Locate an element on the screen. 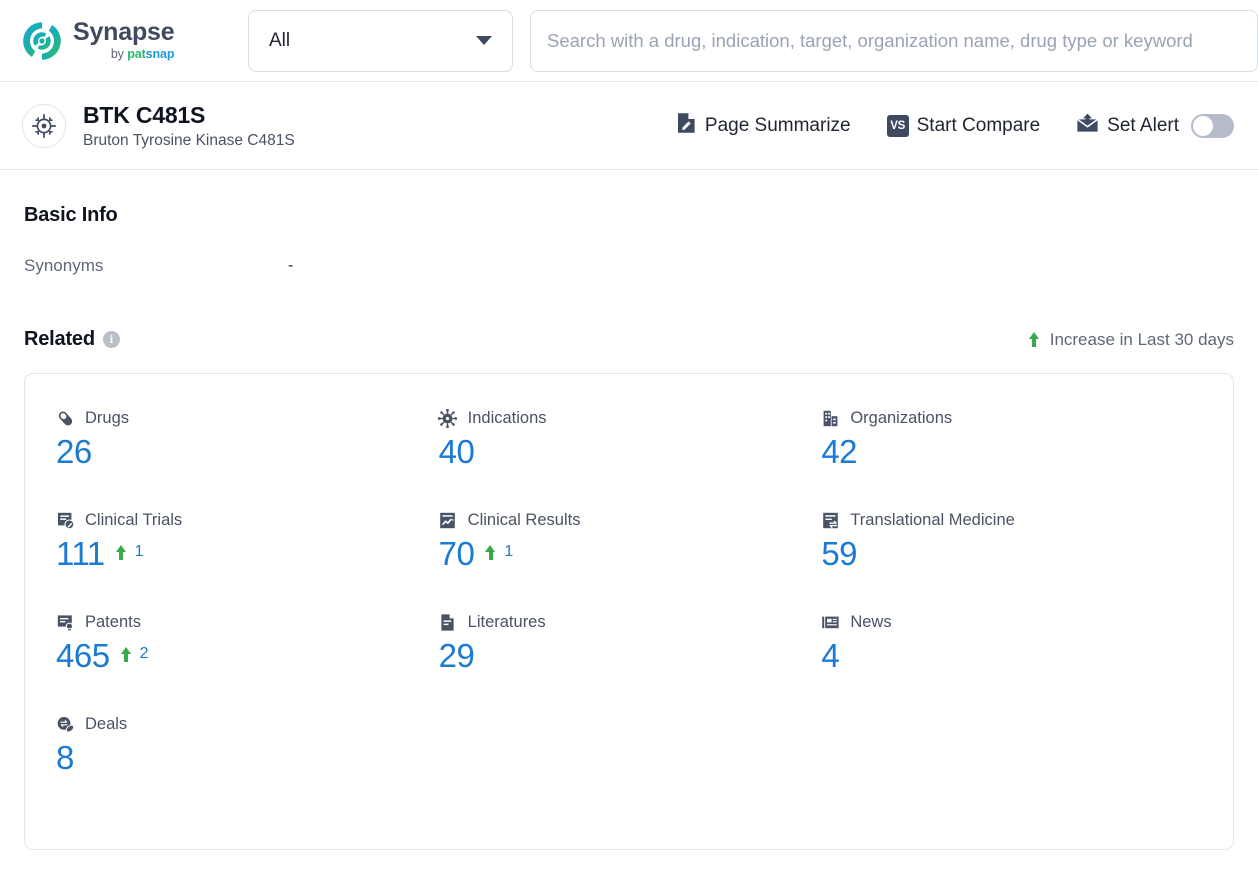 This screenshot has width=1258, height=891. chevron-down-icon is located at coordinates (484, 40).